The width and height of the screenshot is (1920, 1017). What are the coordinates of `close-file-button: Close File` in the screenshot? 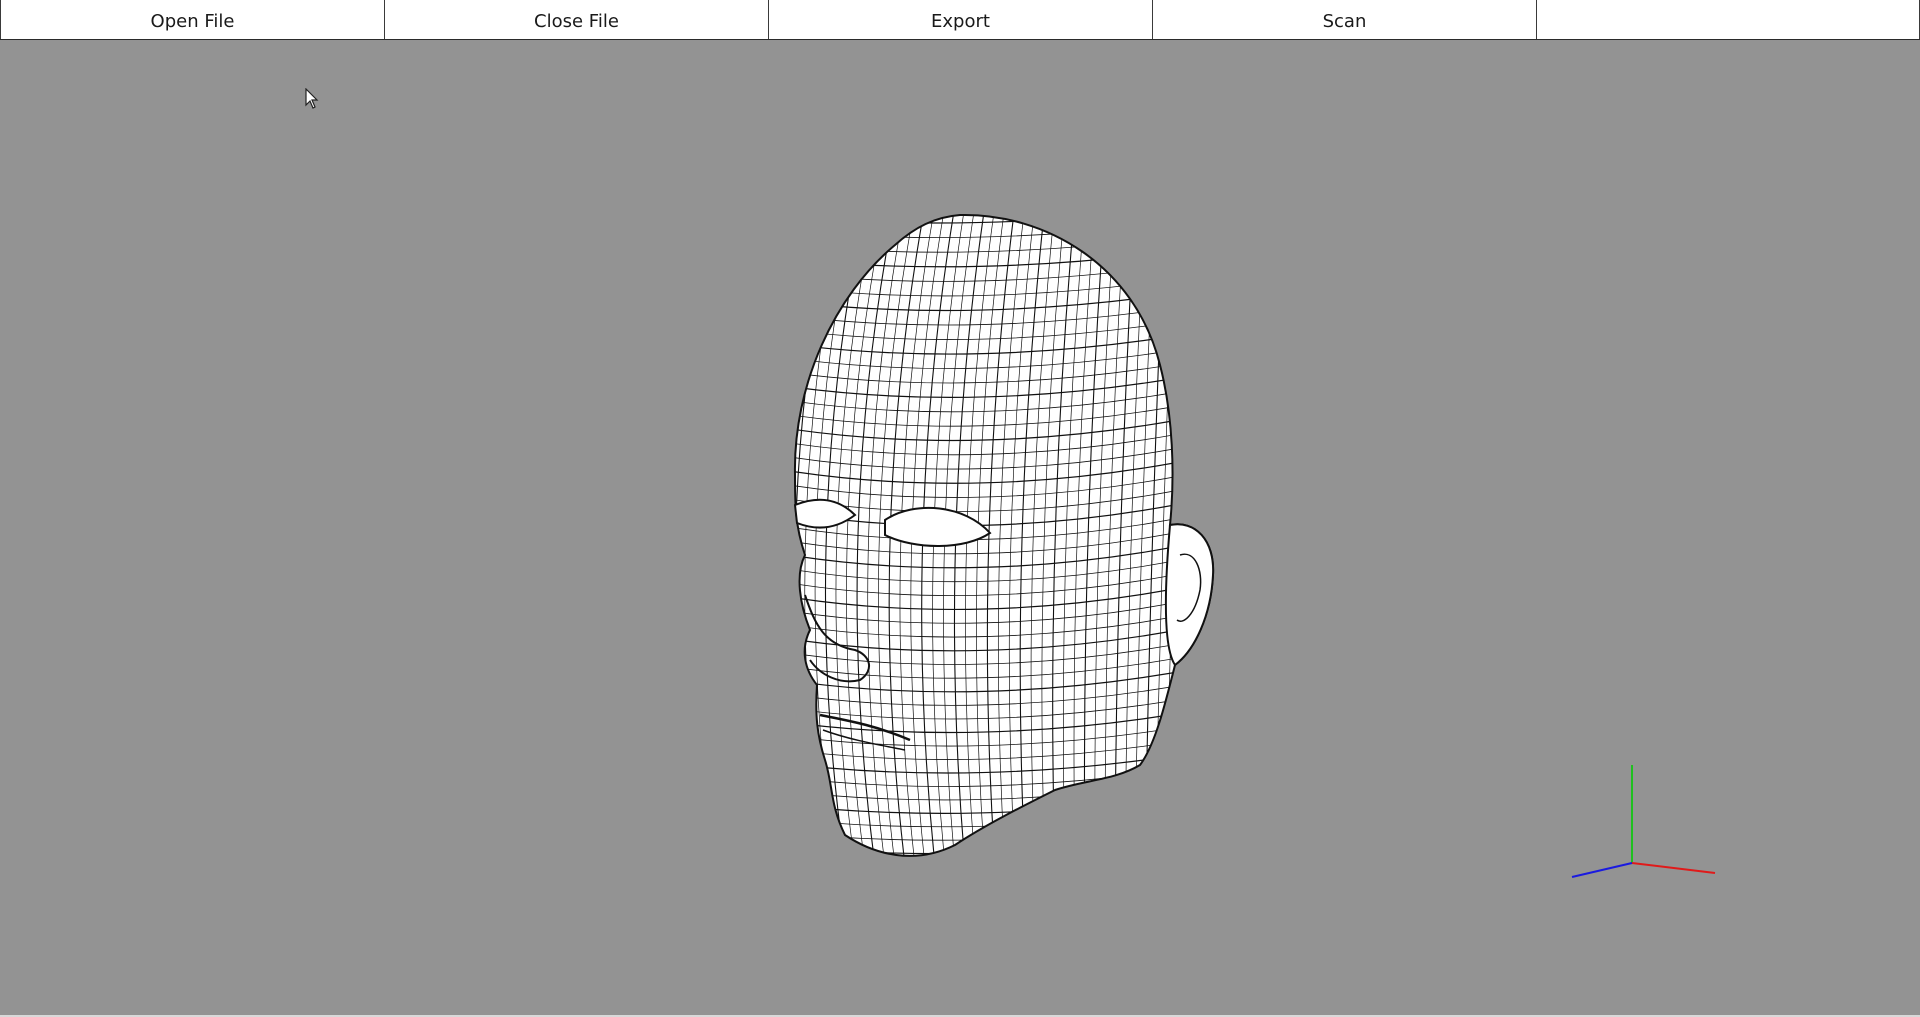 It's located at (576, 19).